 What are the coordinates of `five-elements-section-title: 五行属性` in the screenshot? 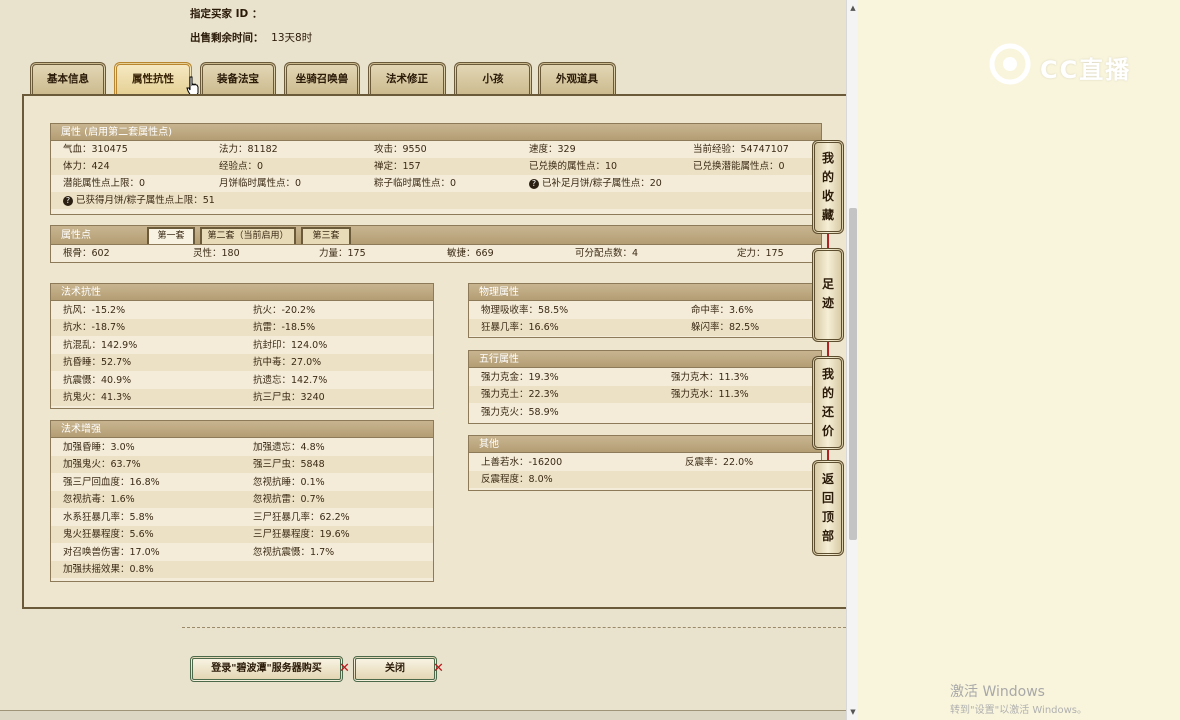 It's located at (645, 359).